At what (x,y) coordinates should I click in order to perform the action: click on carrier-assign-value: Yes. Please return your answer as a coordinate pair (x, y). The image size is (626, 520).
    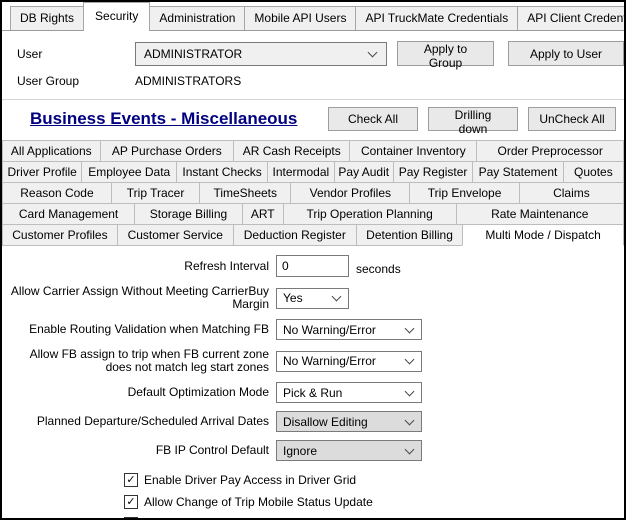
    Looking at the image, I should click on (293, 298).